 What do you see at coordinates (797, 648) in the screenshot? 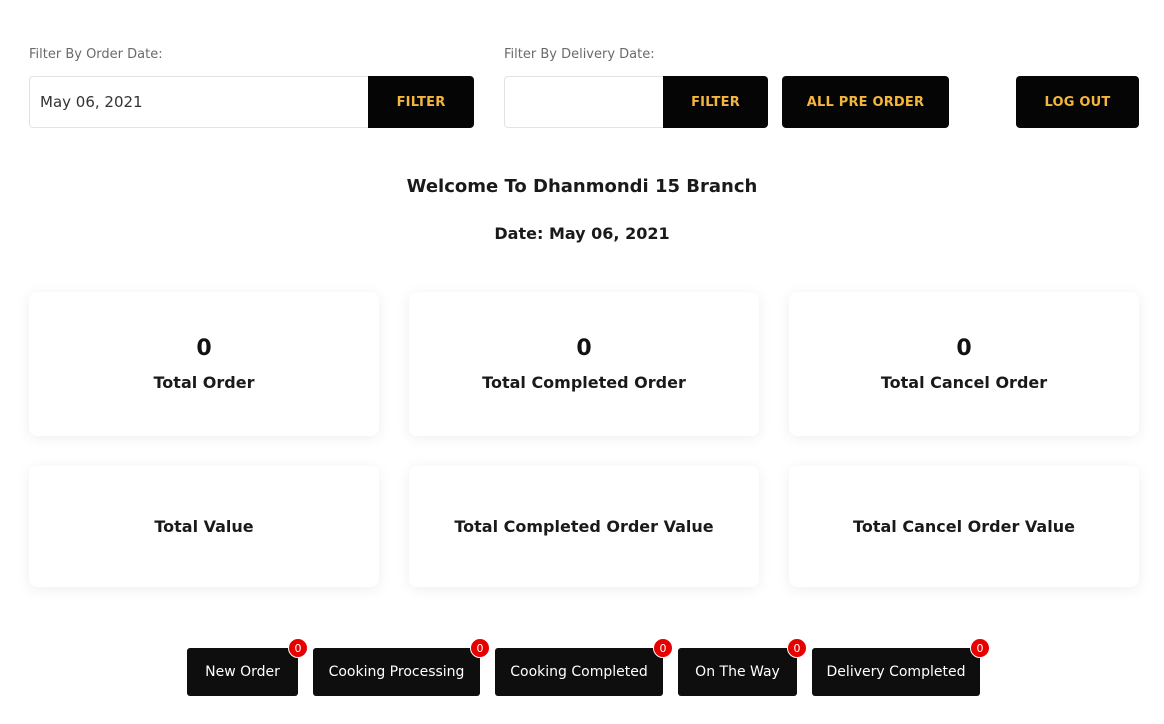
I see `on-the-way-count-badge: 0` at bounding box center [797, 648].